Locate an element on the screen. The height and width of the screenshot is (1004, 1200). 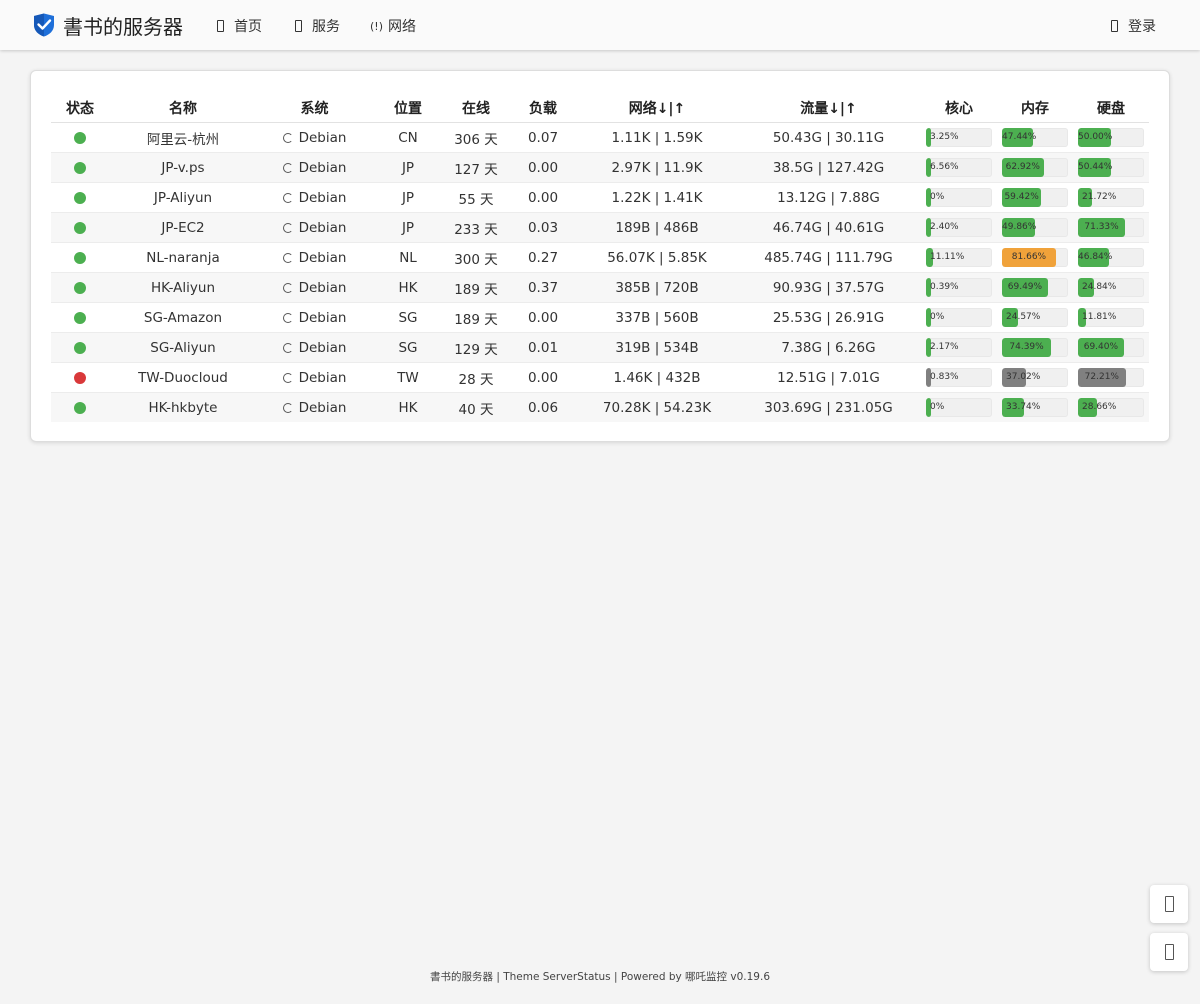
network-cell: 385B | 720B is located at coordinates (657, 287).